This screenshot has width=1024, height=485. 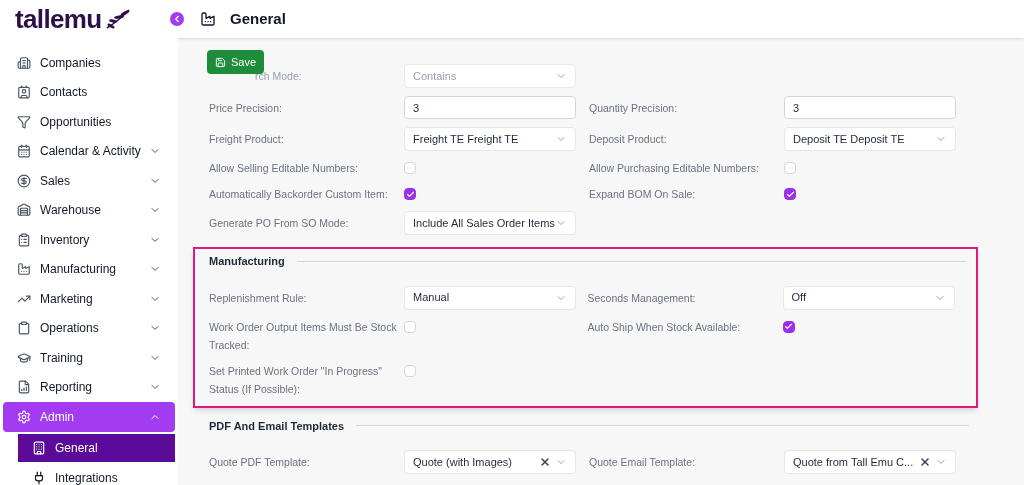 What do you see at coordinates (96, 447) in the screenshot?
I see `nav-subitem: General` at bounding box center [96, 447].